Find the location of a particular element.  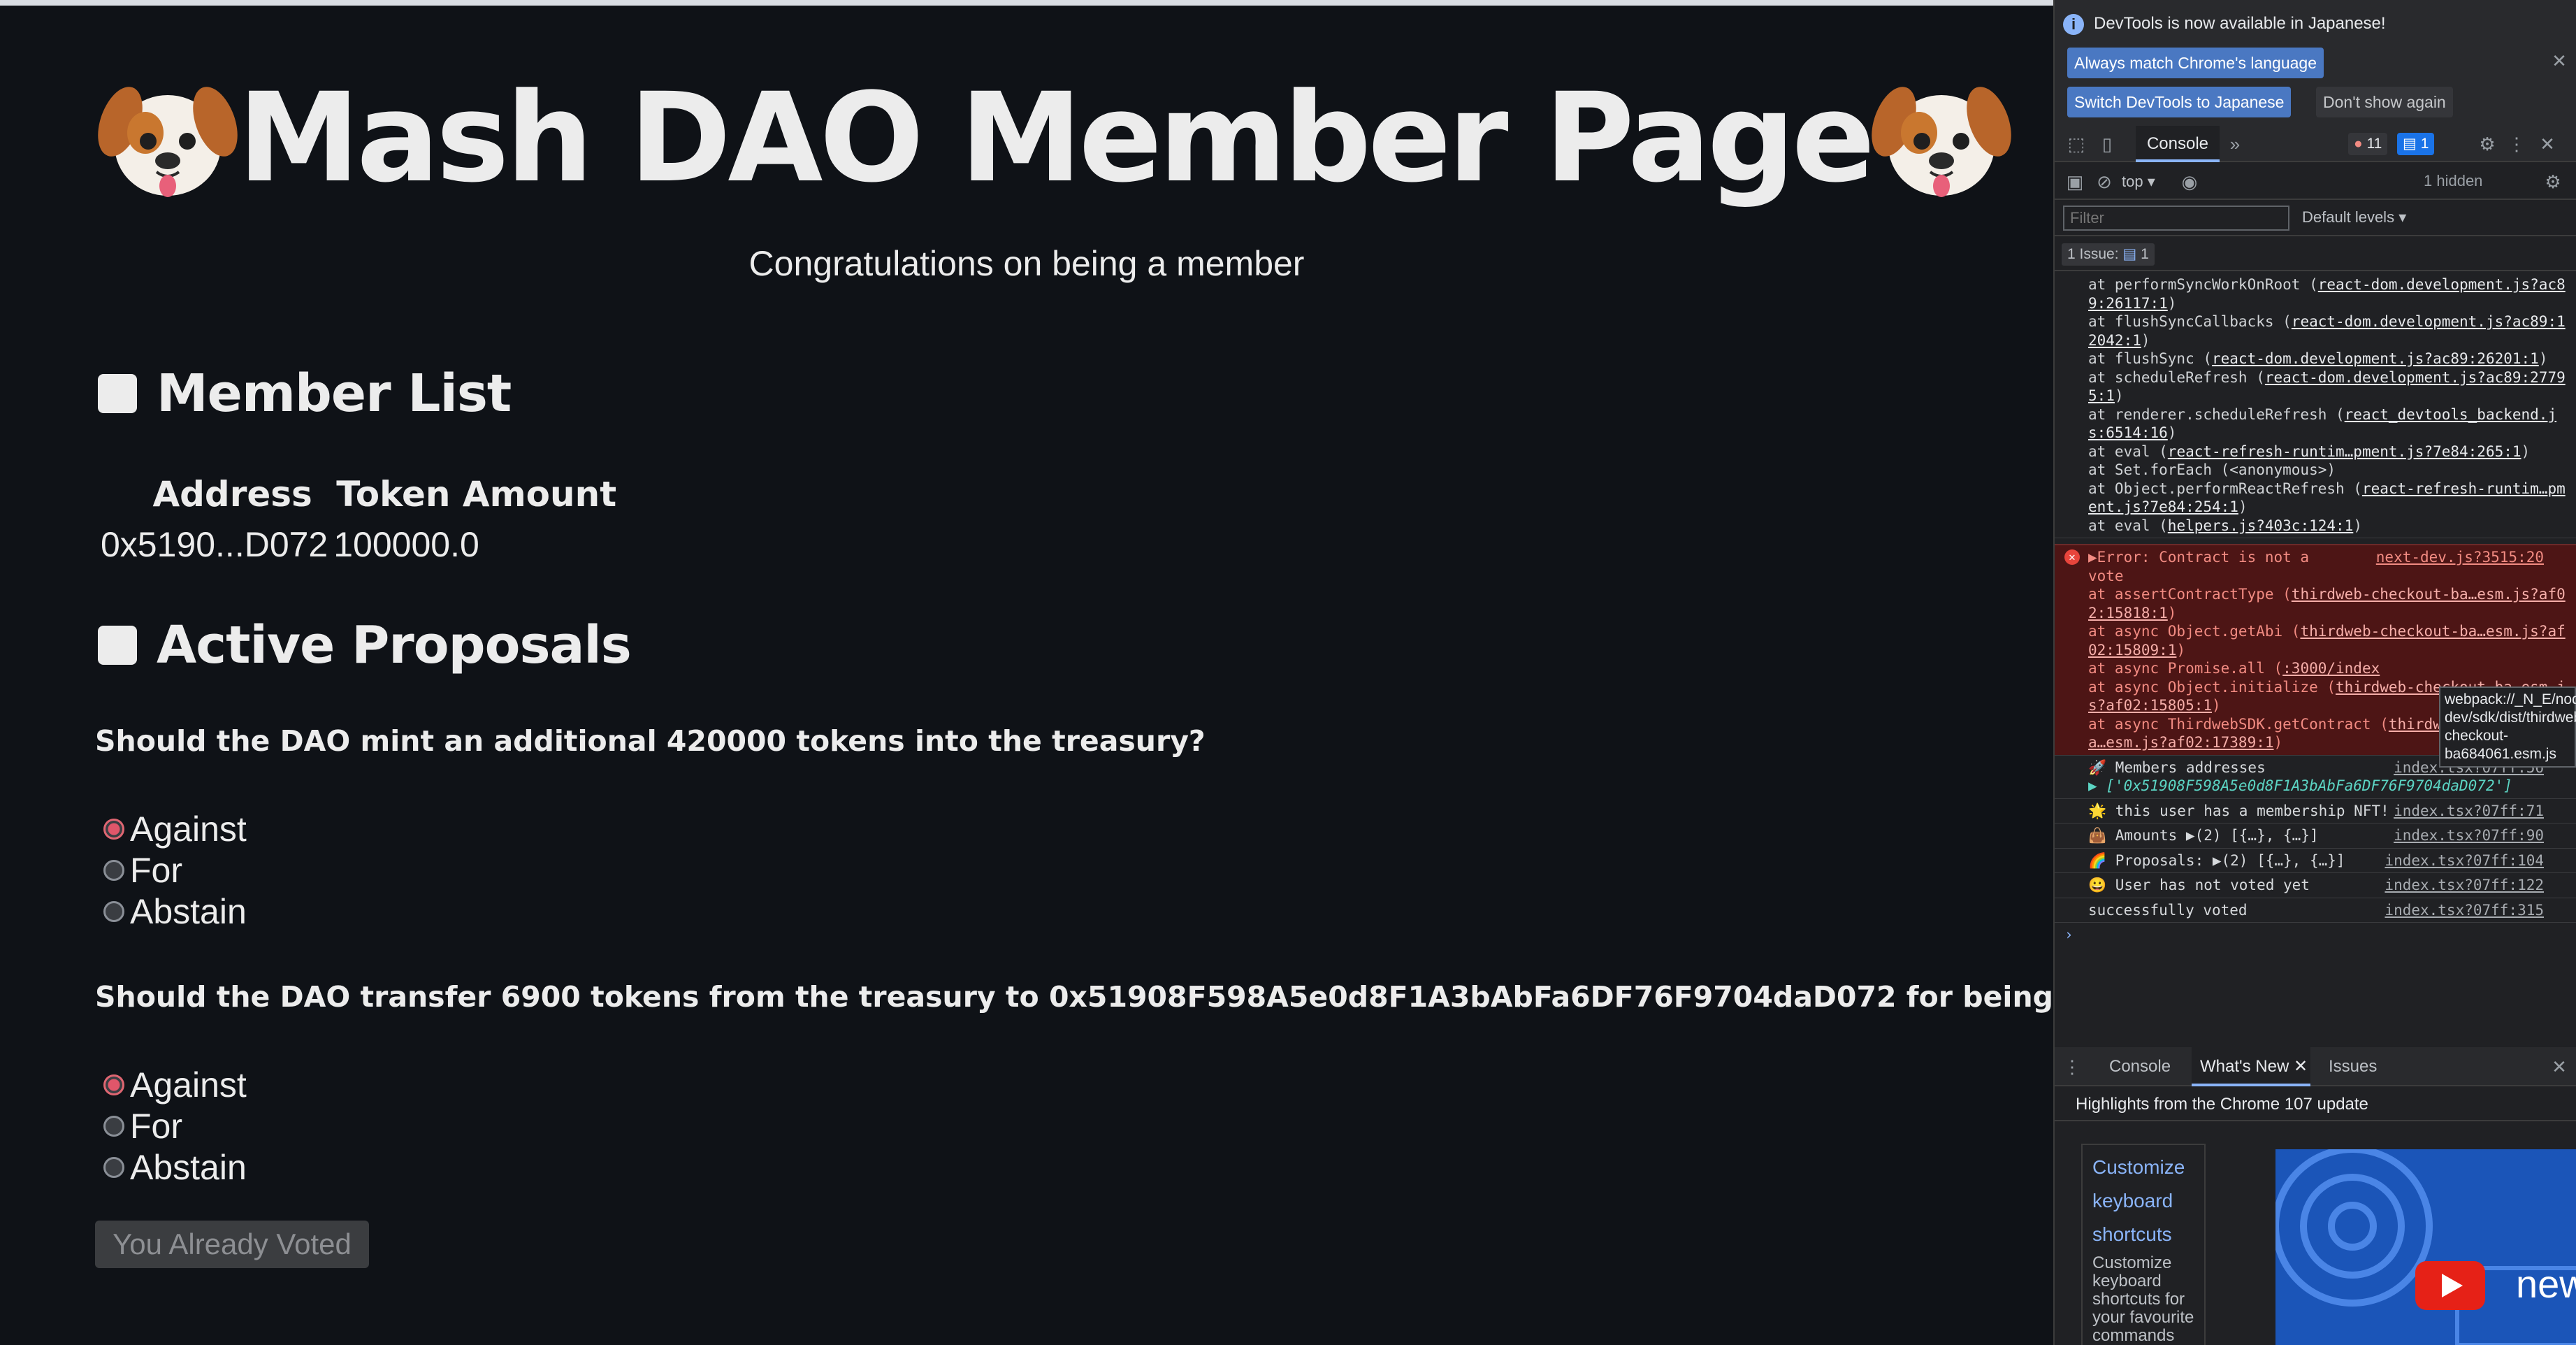

filter-input is located at coordinates (2176, 218).